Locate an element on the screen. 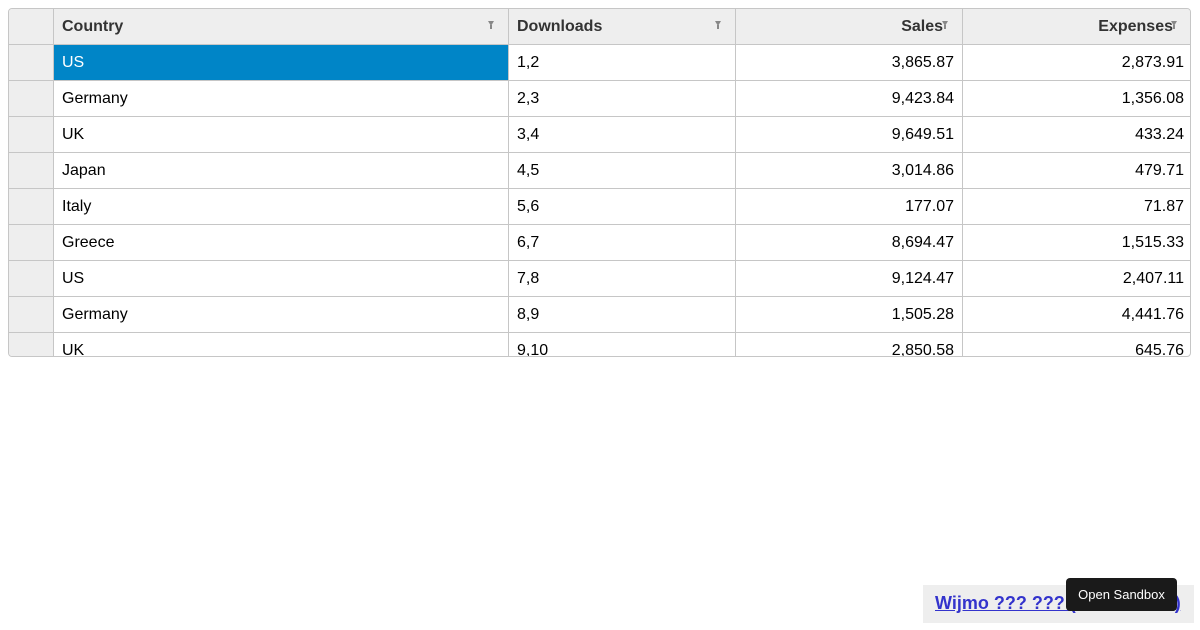 The height and width of the screenshot is (630, 1200). table-row: US 7,8 9,124.47 2,407.11 is located at coordinates (599, 279).